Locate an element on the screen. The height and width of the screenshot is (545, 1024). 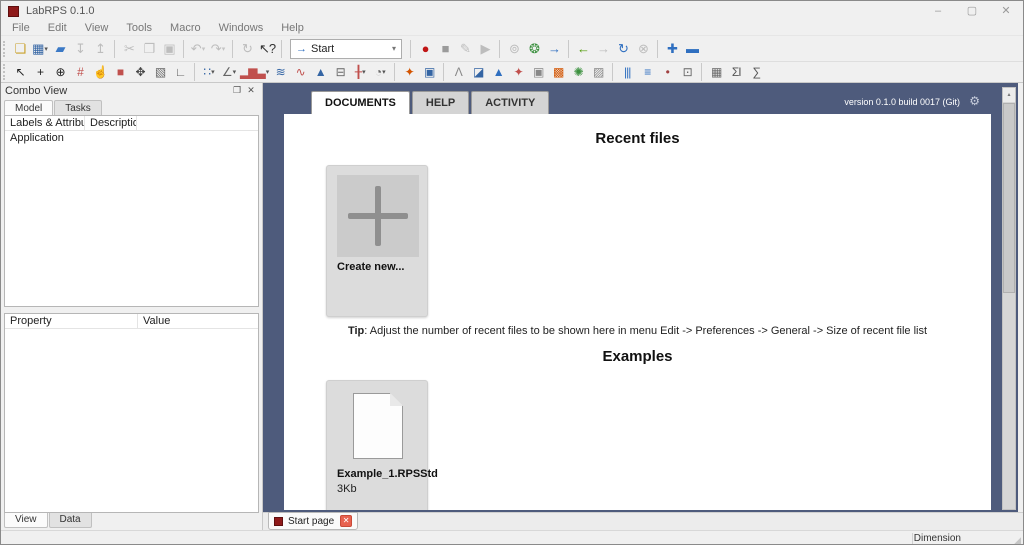
area-plot-button: ▲ is located at coordinates (320, 72).